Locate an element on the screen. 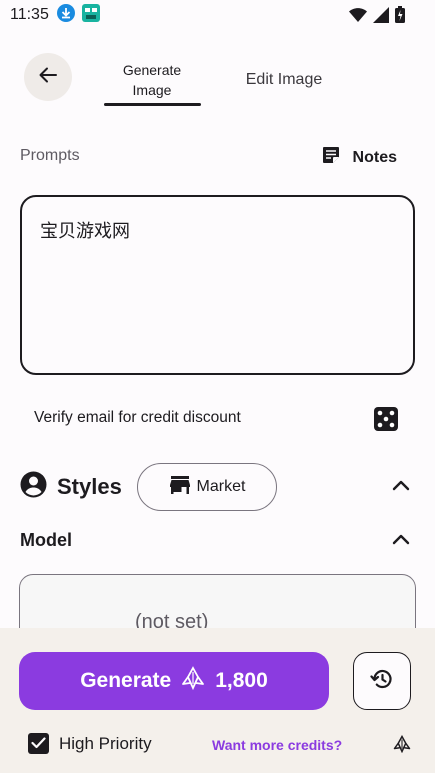  generate-label: Generate is located at coordinates (126, 680).